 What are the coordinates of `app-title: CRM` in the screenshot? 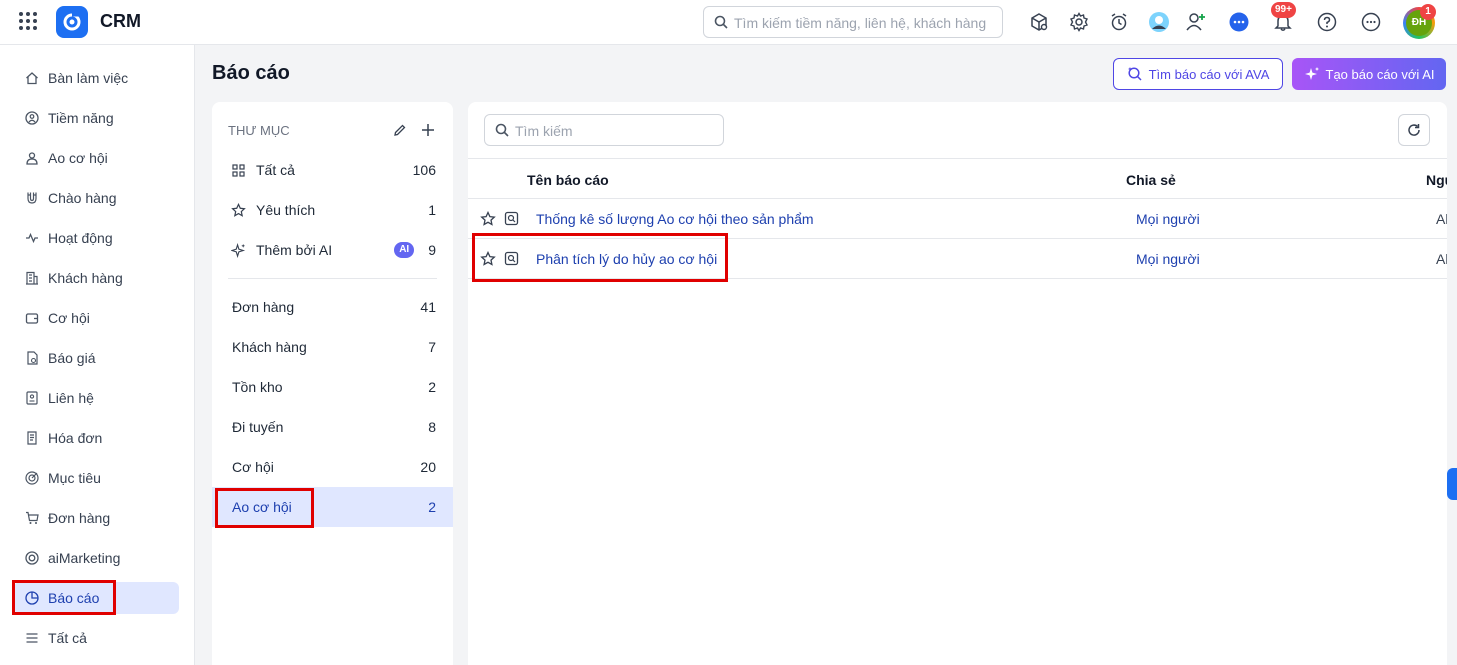 It's located at (120, 21).